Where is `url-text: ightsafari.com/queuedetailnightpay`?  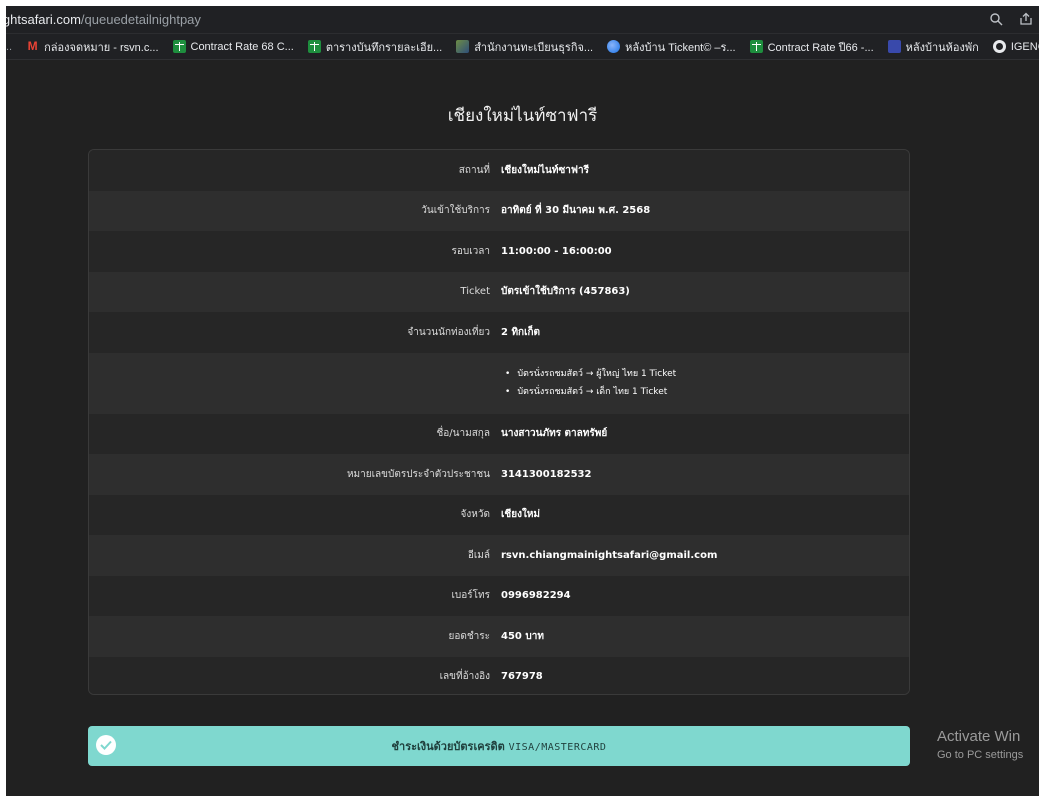
url-text: ightsafari.com/queuedetailnightpay is located at coordinates (103, 19).